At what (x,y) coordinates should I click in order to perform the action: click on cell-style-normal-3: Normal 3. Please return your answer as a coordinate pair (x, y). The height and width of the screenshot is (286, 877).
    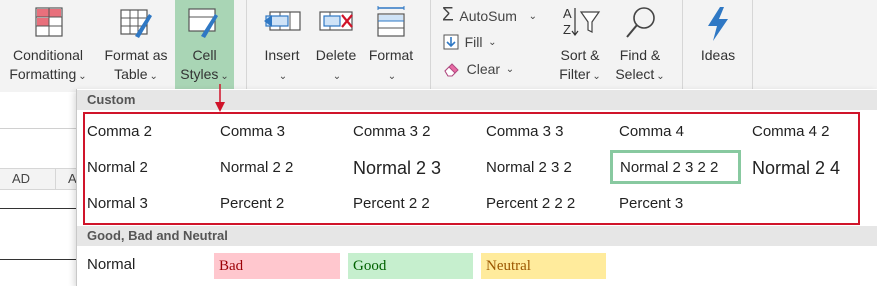
    Looking at the image, I should click on (149, 204).